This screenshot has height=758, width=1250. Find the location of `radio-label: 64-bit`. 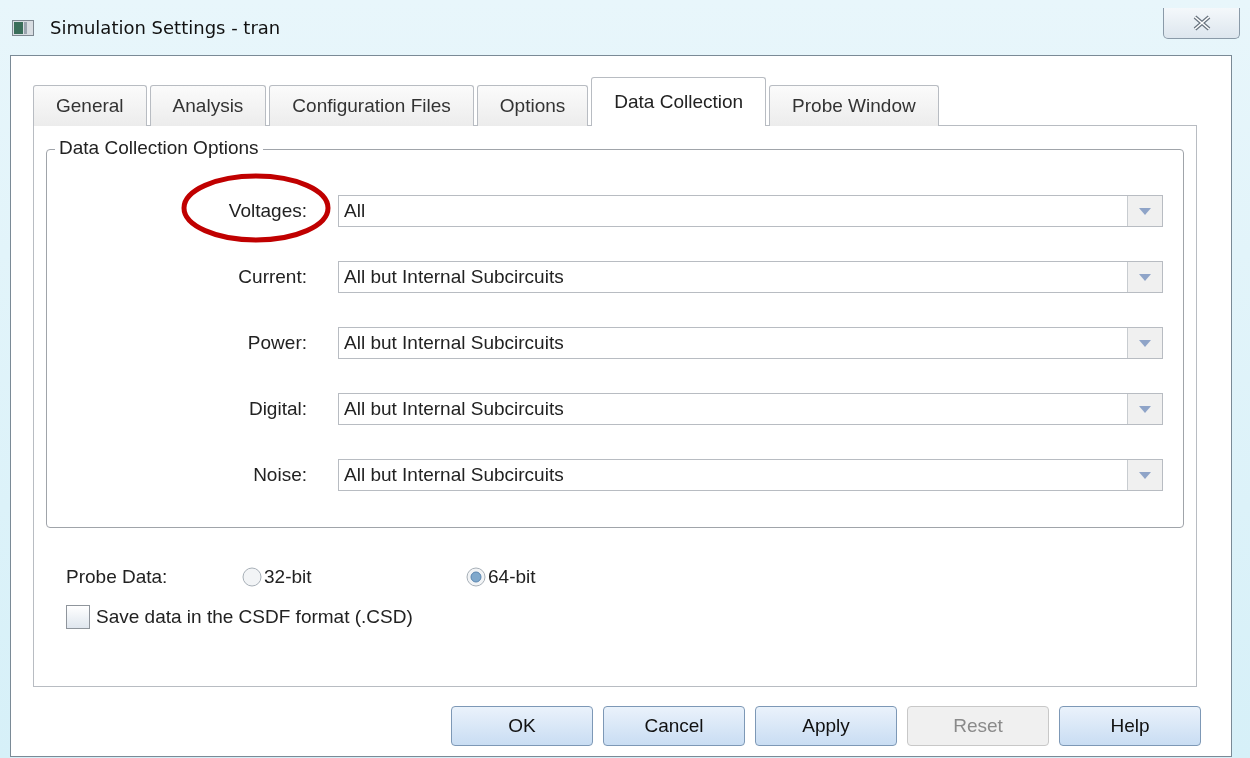

radio-label: 64-bit is located at coordinates (512, 577).